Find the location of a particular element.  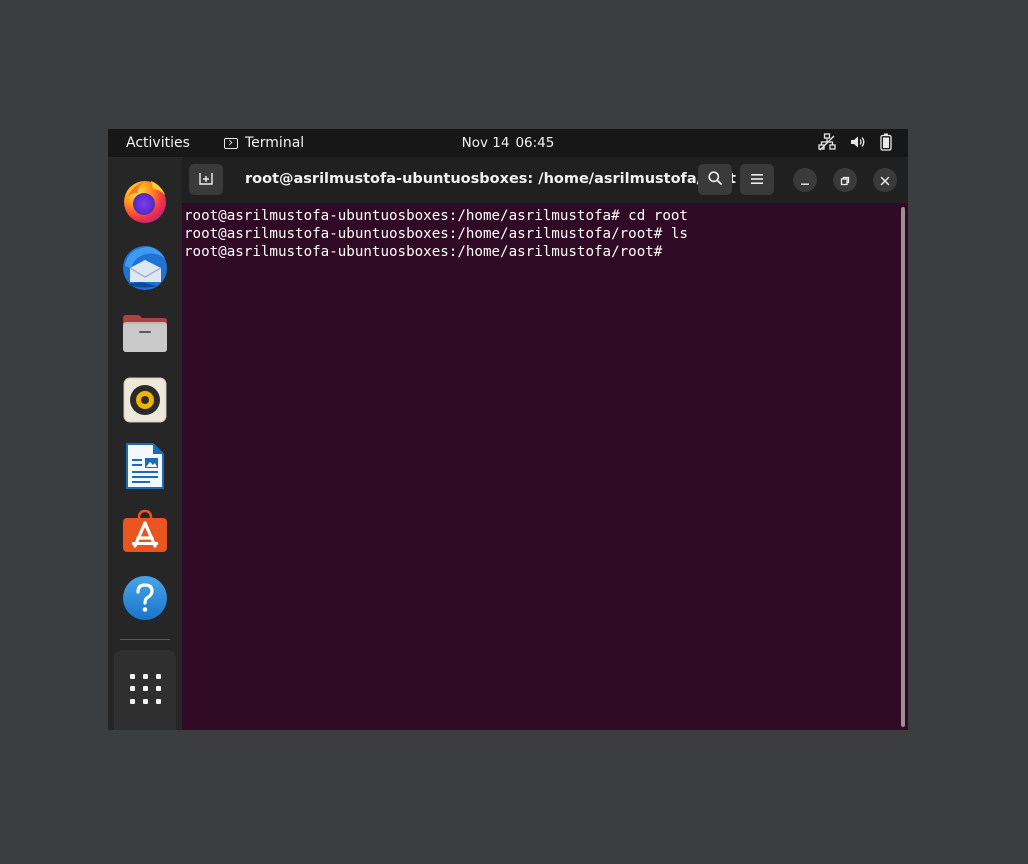

rhythmbox-icon is located at coordinates (145, 400).